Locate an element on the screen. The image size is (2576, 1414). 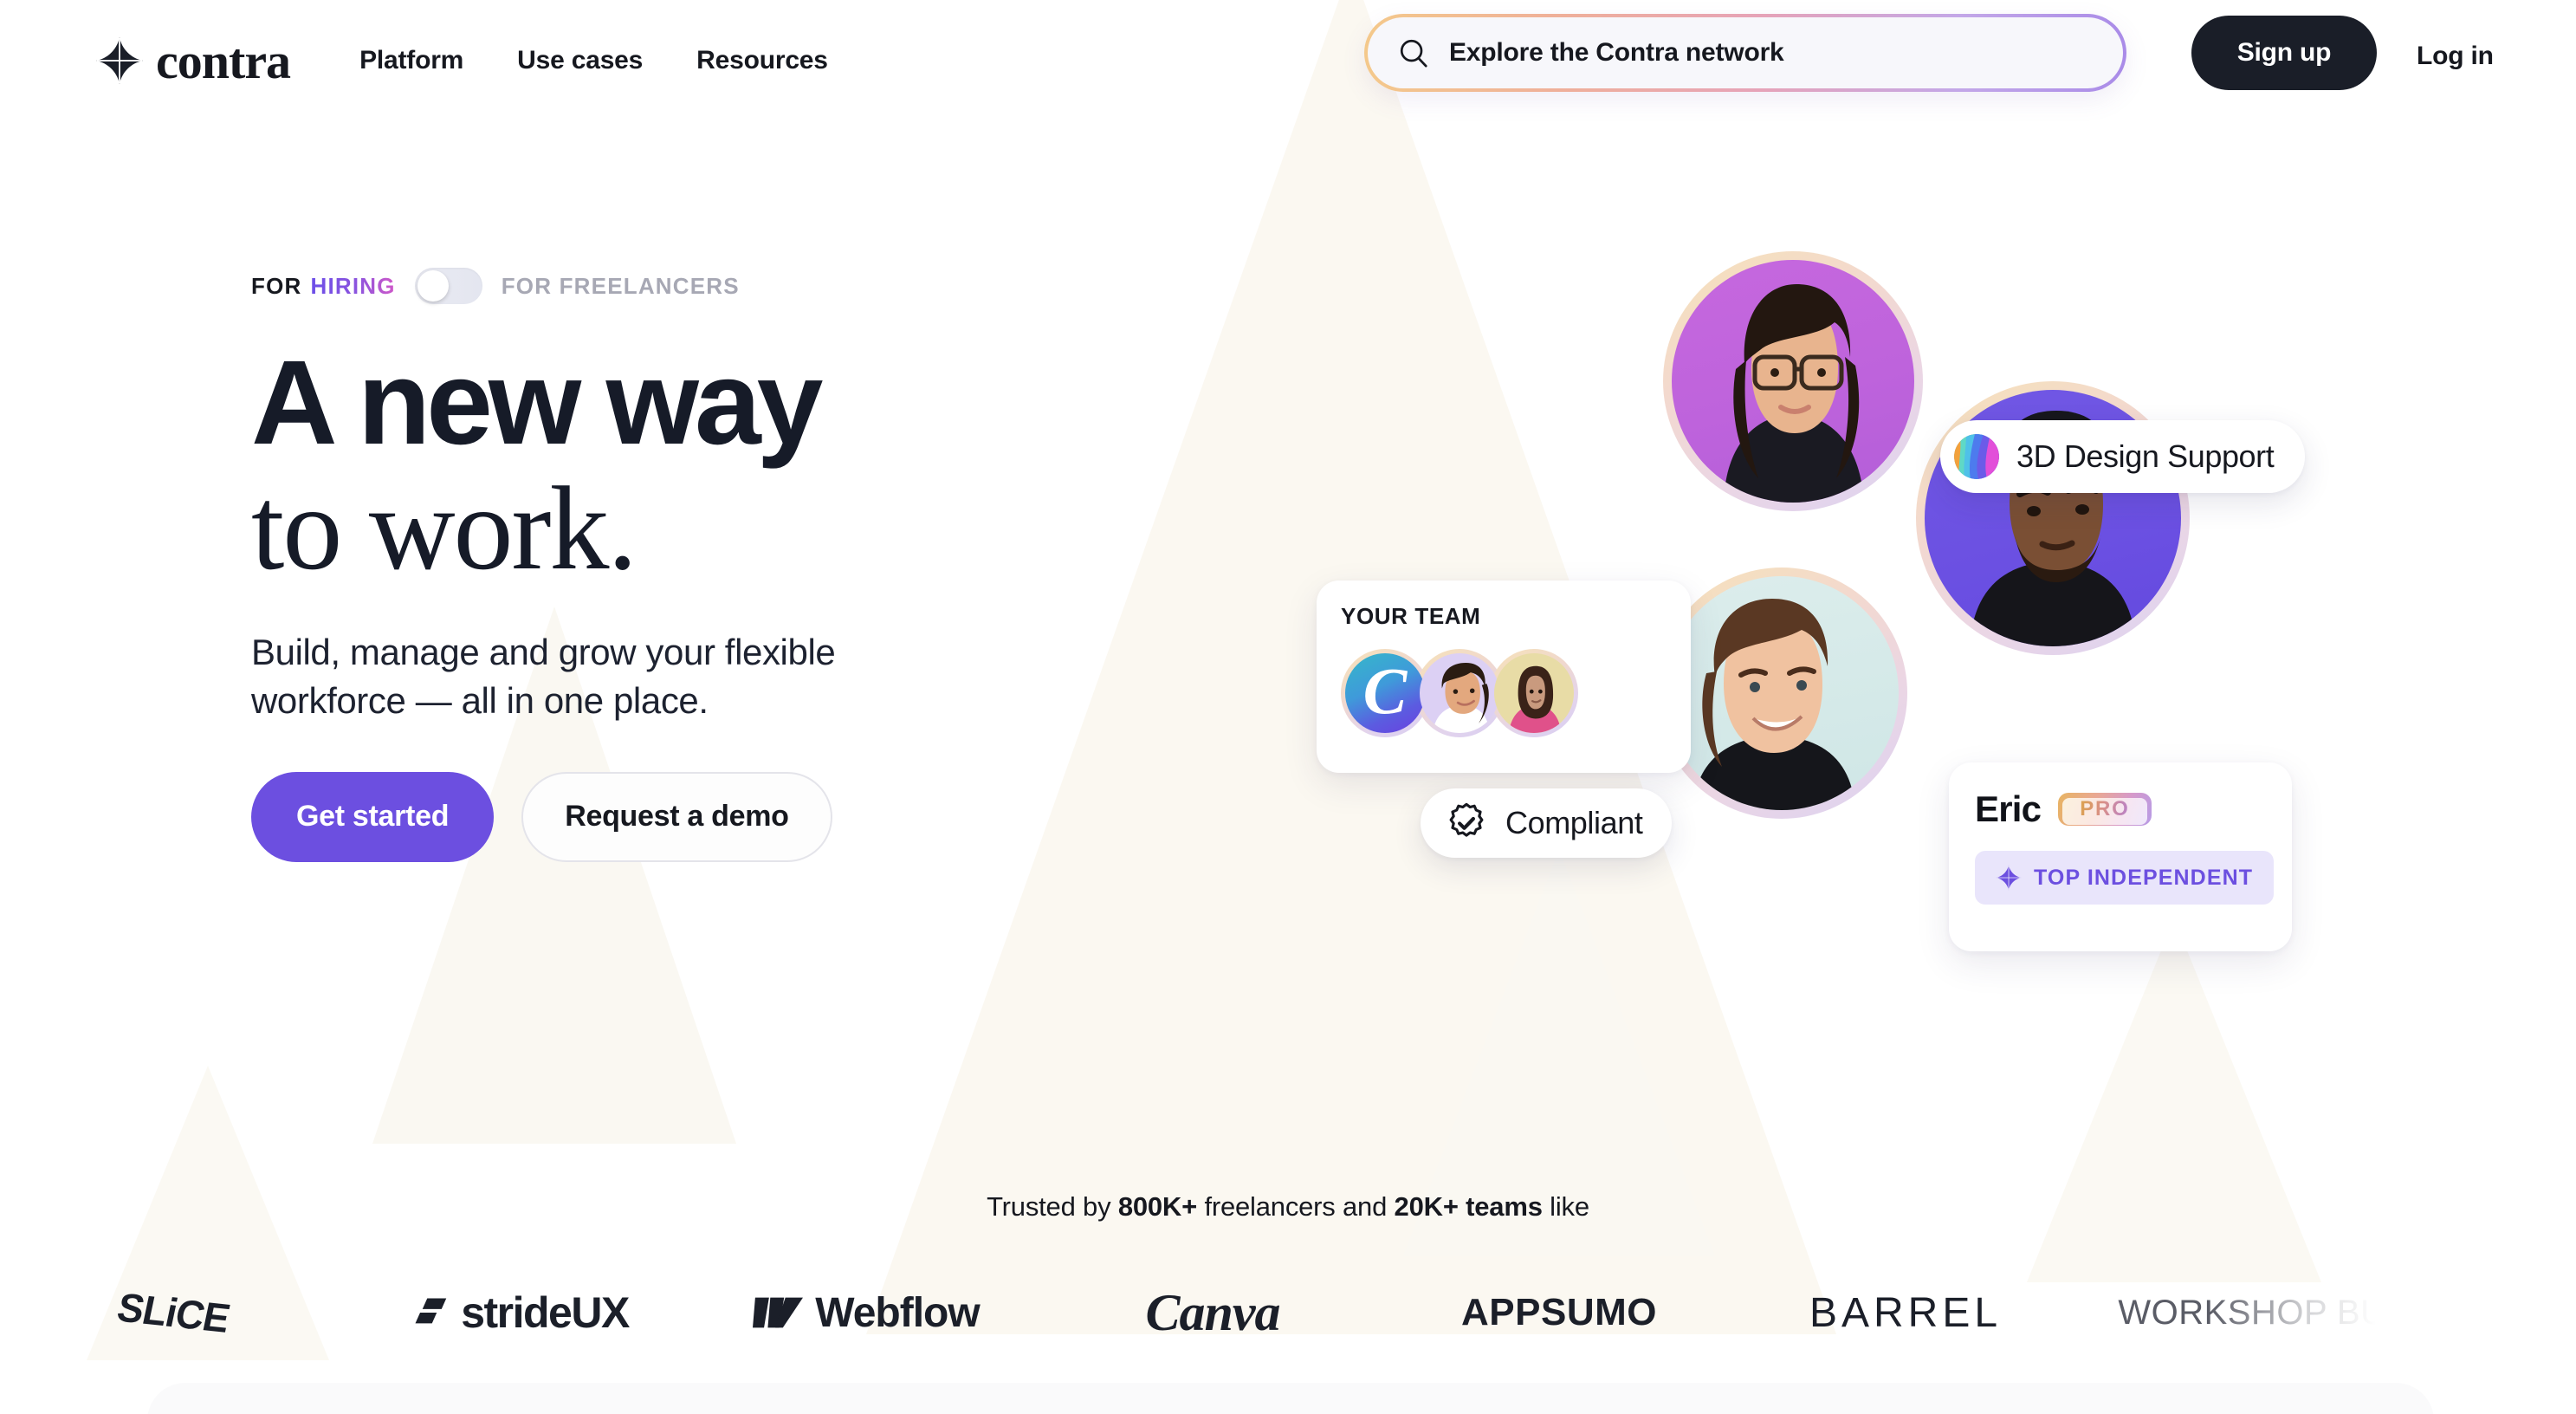
slice-wrap: SLiCE is located at coordinates (173, 1313).